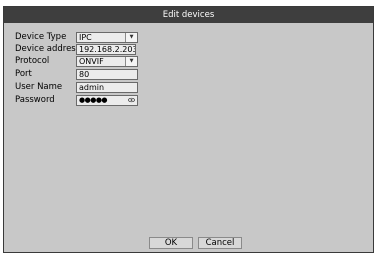 The height and width of the screenshot is (255, 378). What do you see at coordinates (91, 61) in the screenshot?
I see `protocol-value: ONVIF` at bounding box center [91, 61].